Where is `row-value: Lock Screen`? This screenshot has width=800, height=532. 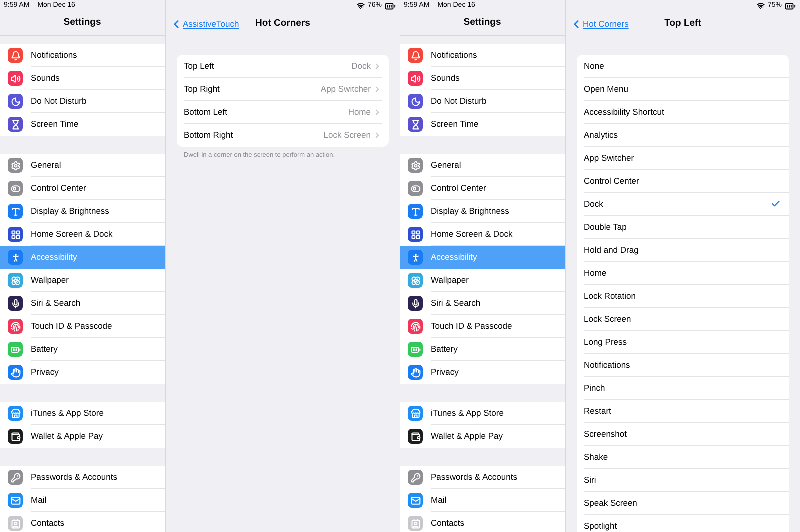
row-value: Lock Screen is located at coordinates (347, 135).